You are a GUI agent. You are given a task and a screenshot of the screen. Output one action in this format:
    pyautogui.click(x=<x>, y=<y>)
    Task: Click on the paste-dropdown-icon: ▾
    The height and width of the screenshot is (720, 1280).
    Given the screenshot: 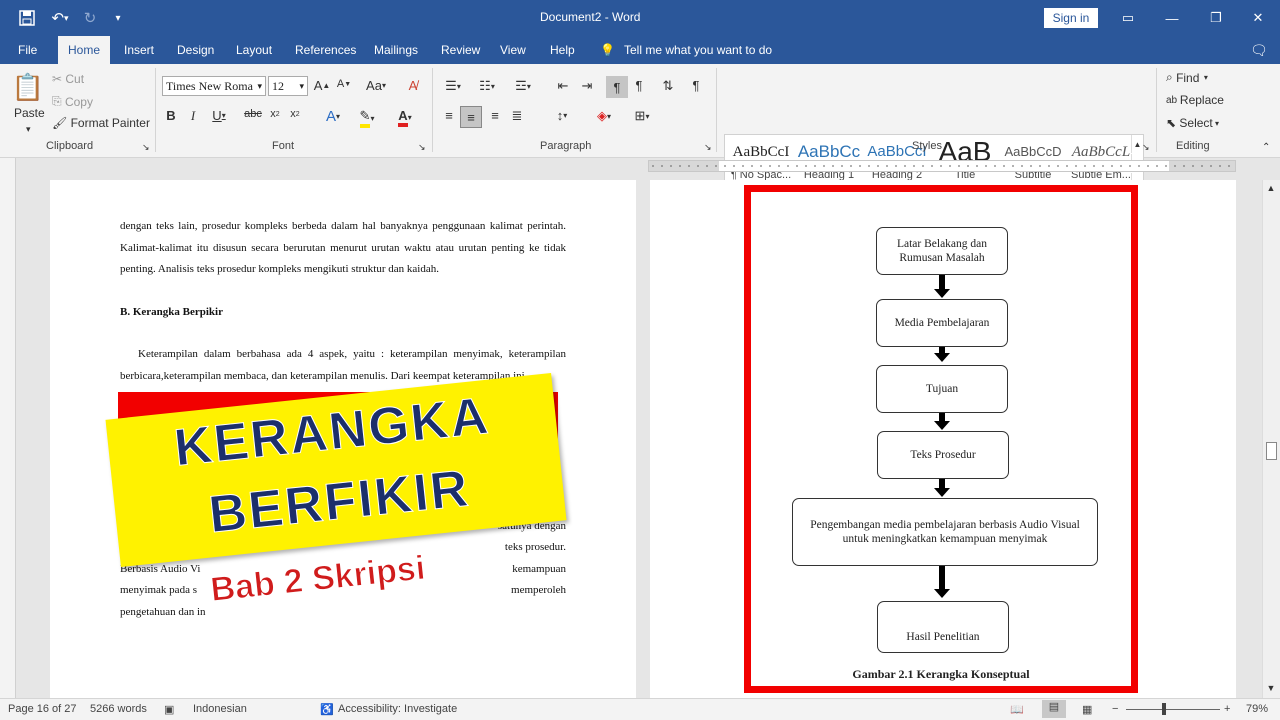 What is the action you would take?
    pyautogui.click(x=28, y=129)
    